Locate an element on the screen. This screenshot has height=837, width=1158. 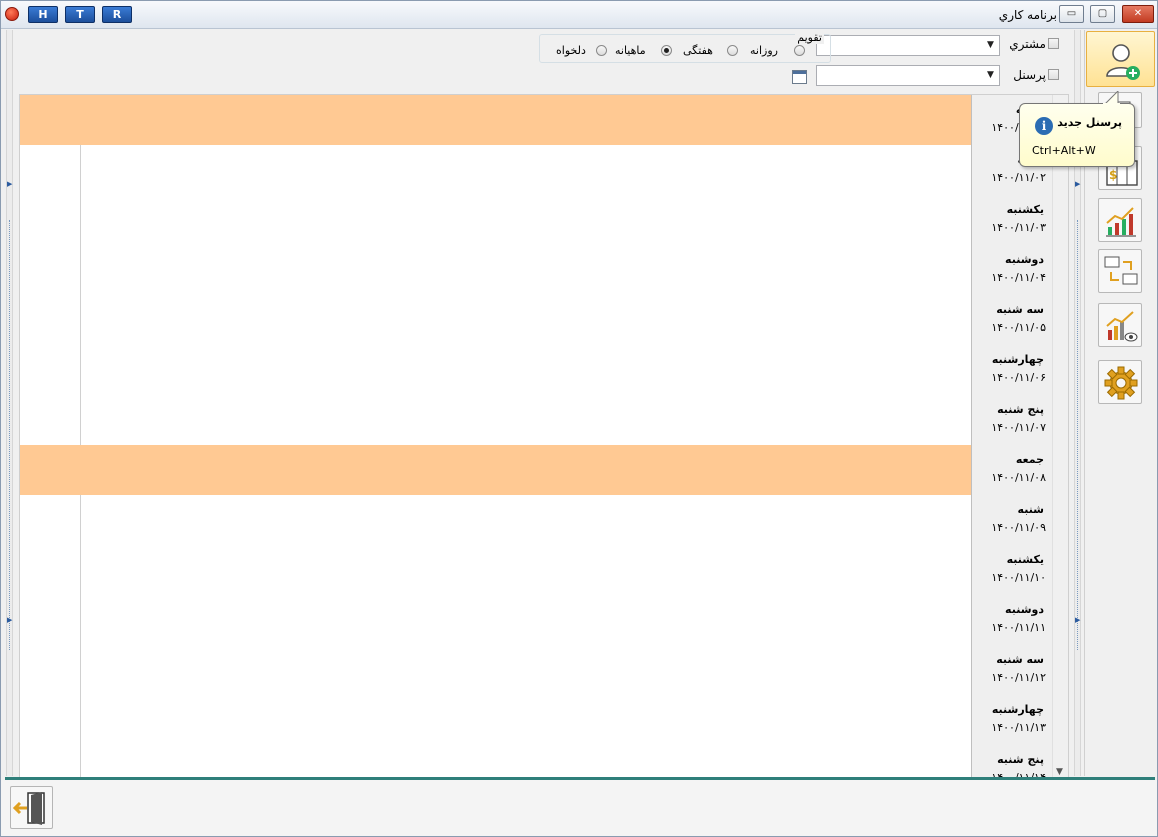
day-name: شنبه is located at coordinates (1030, 509).